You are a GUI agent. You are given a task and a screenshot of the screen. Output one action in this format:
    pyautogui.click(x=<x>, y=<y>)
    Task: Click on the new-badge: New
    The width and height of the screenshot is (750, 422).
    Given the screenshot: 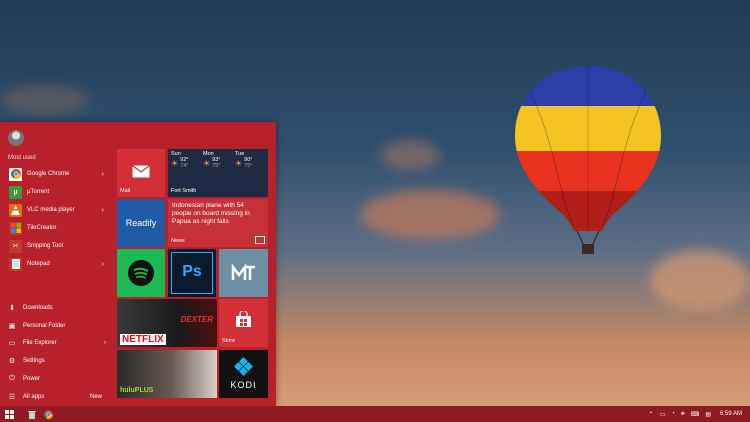 What is the action you would take?
    pyautogui.click(x=95, y=397)
    